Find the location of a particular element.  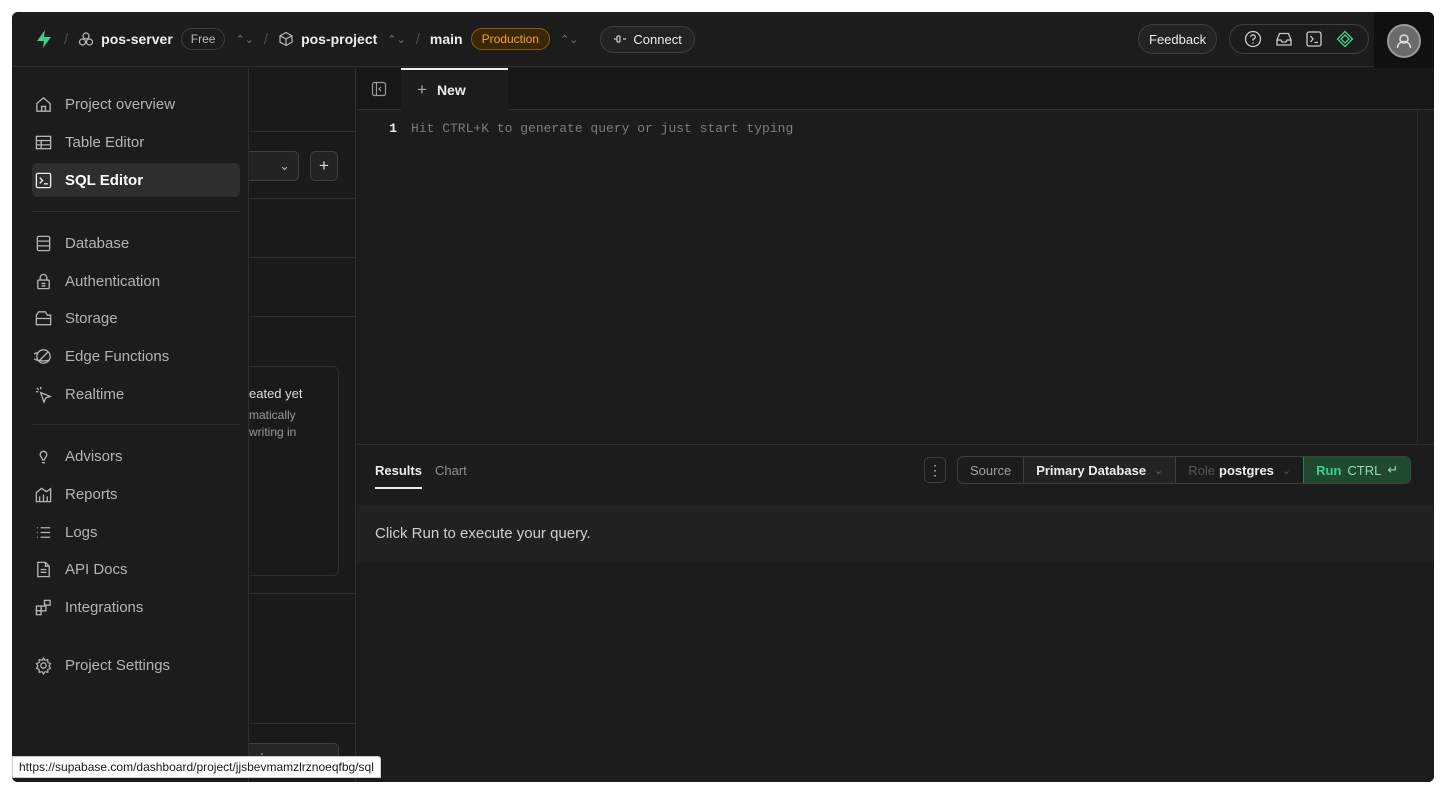

role-value: postgres is located at coordinates (1246, 470).